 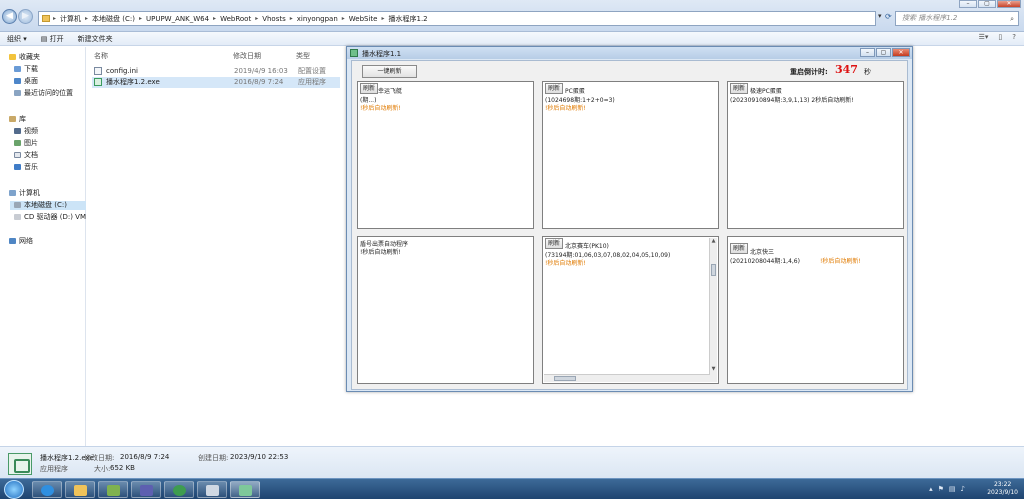 I want to click on search-icon: ⌕, so click(x=1012, y=19).